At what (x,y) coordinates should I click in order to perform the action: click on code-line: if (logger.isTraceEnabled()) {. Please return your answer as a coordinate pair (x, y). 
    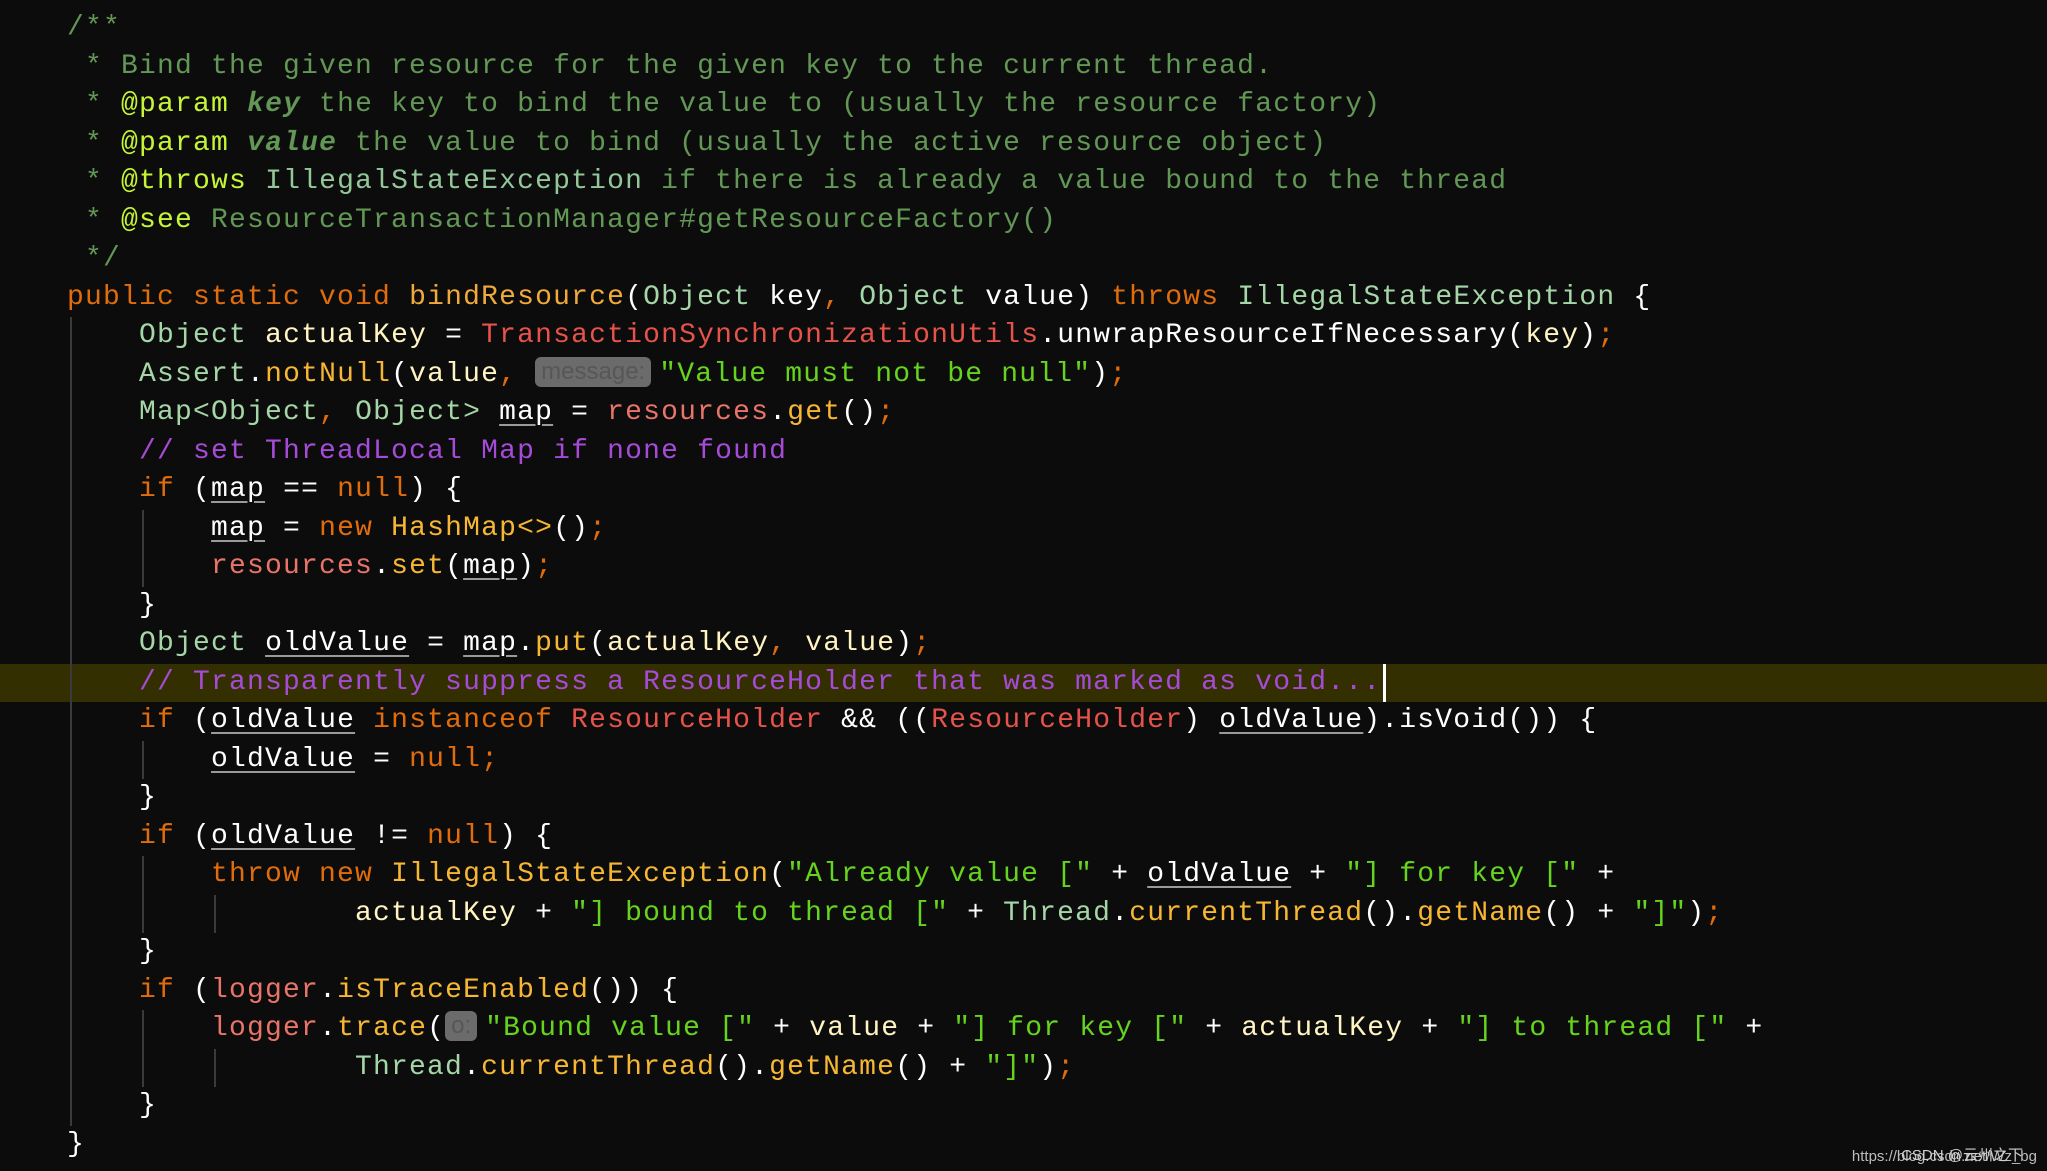
    Looking at the image, I should click on (373, 991).